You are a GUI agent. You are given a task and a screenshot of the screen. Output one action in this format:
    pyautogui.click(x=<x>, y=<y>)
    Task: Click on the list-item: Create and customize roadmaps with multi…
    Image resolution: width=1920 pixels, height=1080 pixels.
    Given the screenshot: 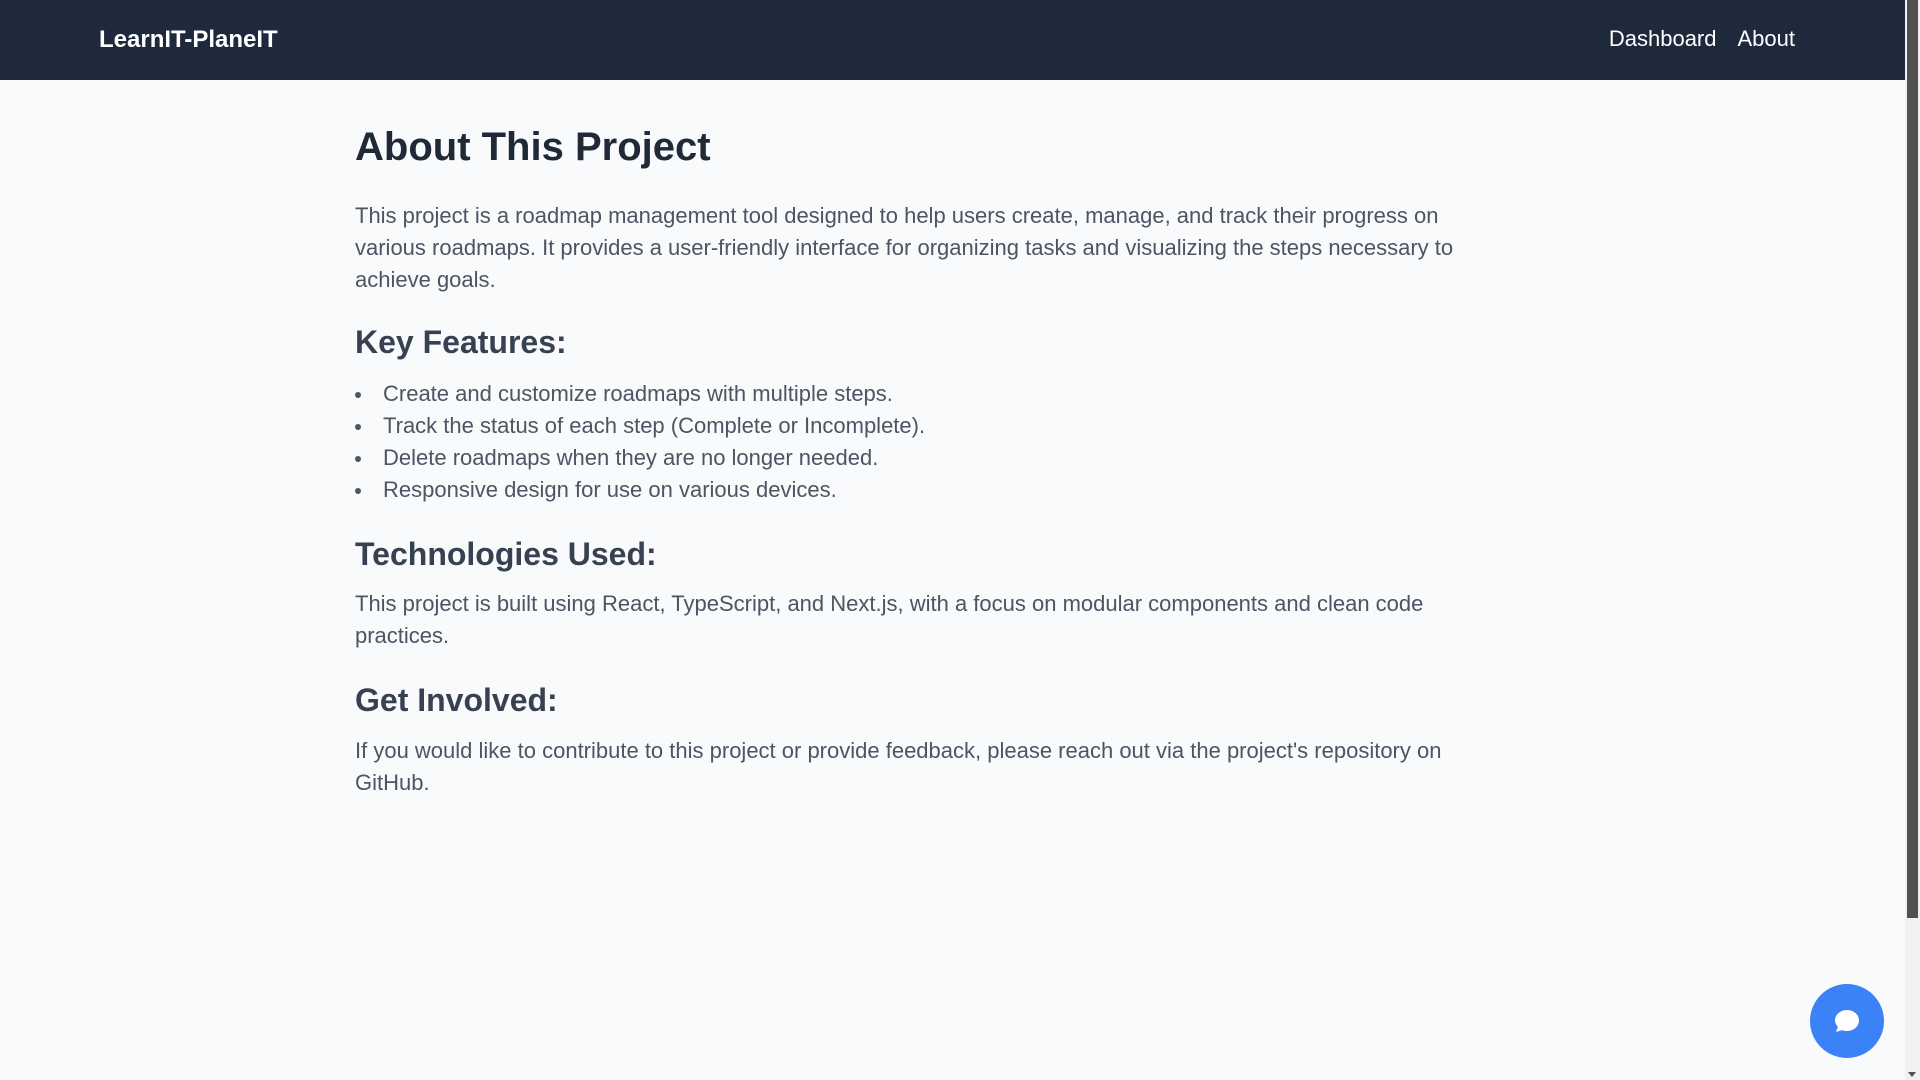 What is the action you would take?
    pyautogui.click(x=930, y=394)
    